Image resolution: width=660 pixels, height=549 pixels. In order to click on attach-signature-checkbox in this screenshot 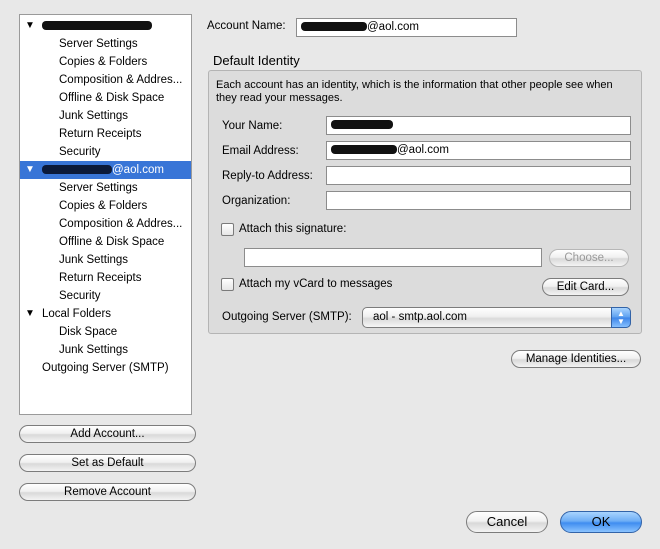, I will do `click(227, 229)`.